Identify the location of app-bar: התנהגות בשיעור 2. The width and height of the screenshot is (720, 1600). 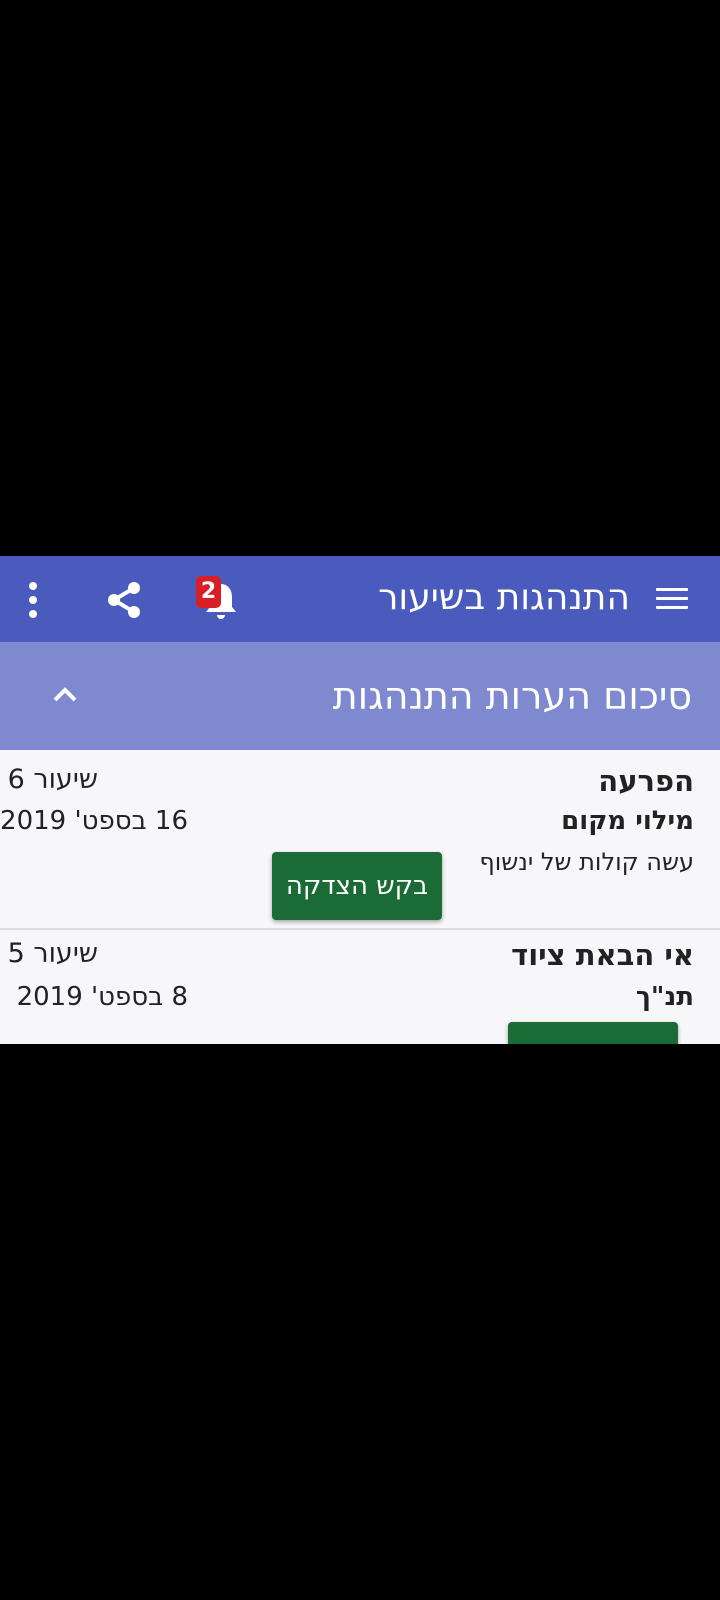
(360, 599).